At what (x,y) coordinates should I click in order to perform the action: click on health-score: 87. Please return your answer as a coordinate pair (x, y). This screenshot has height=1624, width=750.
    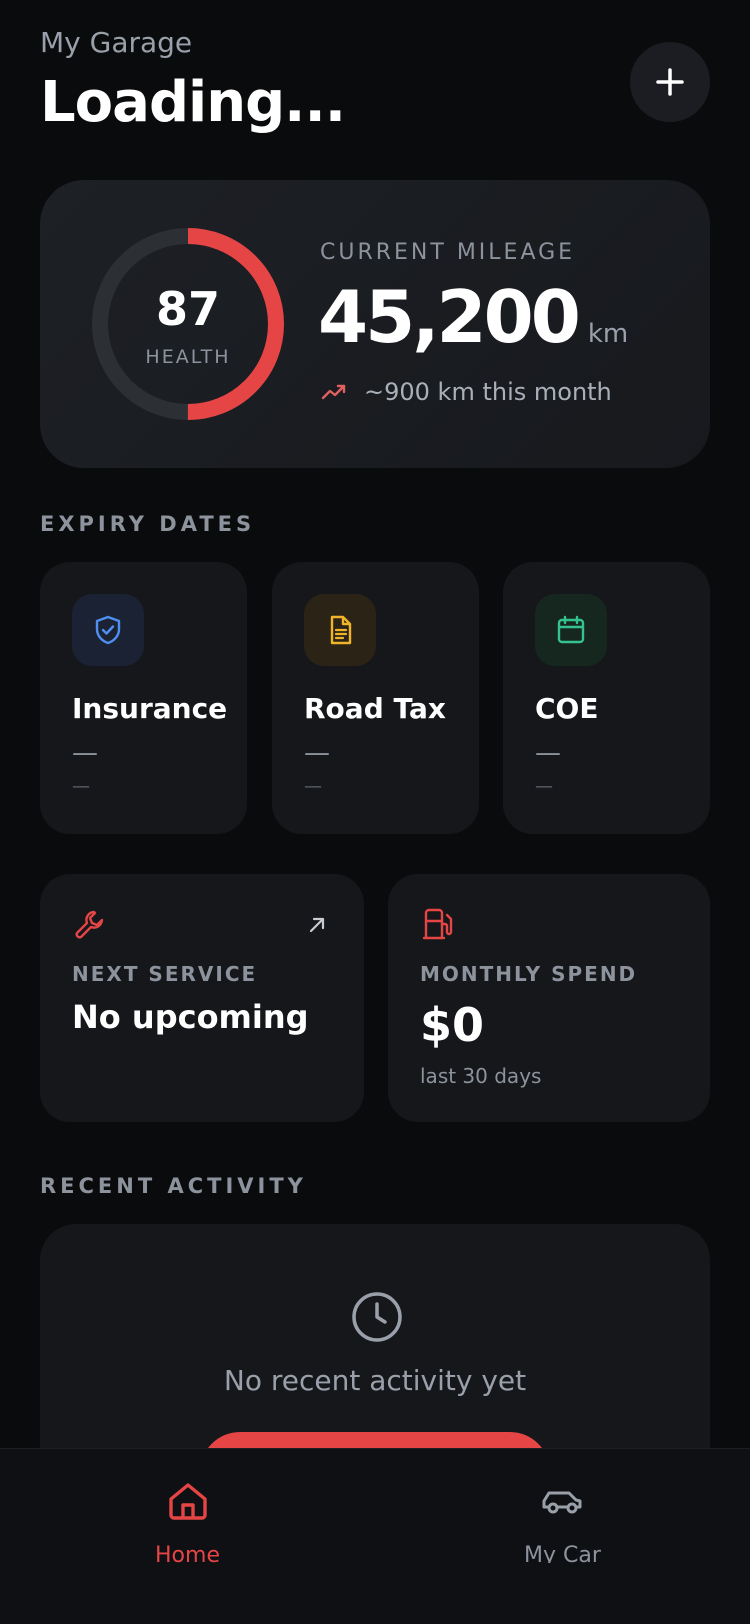
    Looking at the image, I should click on (187, 309).